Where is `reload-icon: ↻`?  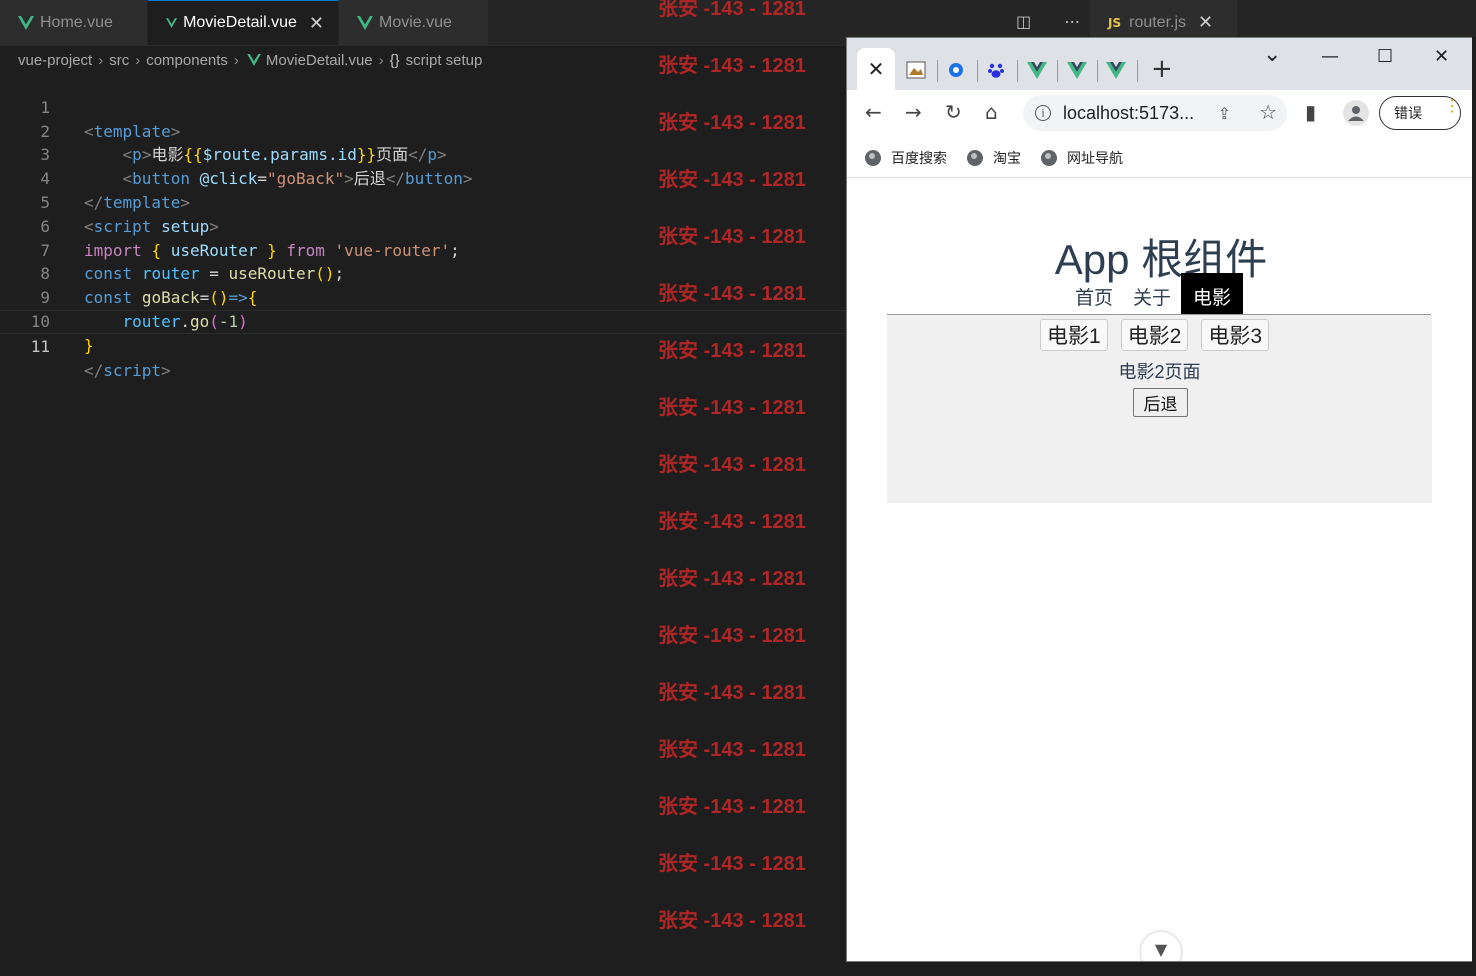
reload-icon: ↻ is located at coordinates (953, 112).